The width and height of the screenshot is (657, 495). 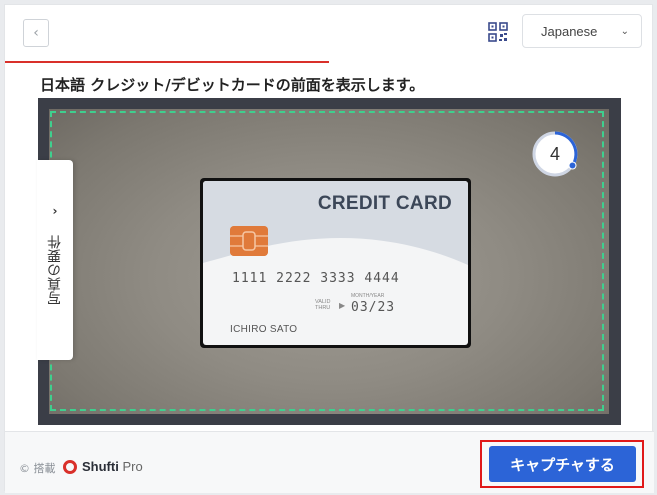 I want to click on capture-button: キャプチャする, so click(x=562, y=464).